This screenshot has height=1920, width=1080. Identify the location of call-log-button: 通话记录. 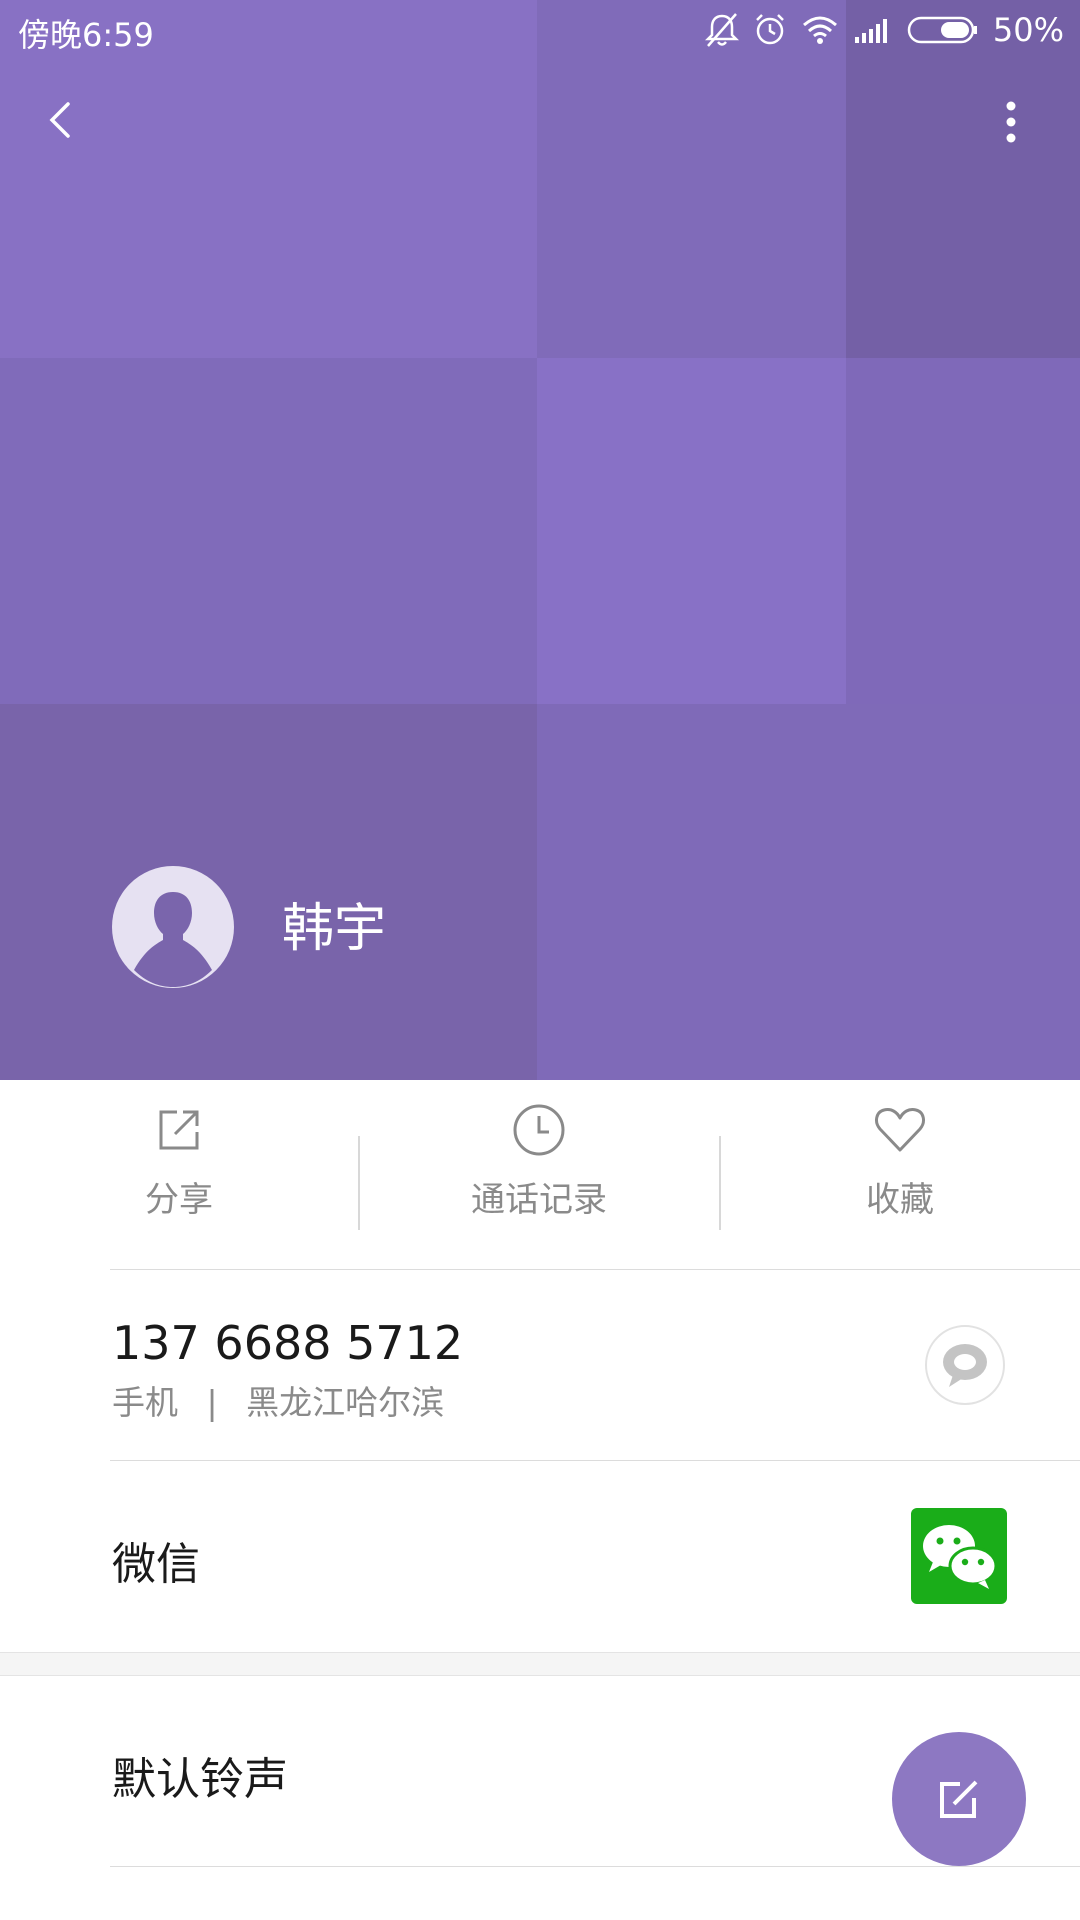
(539, 1177).